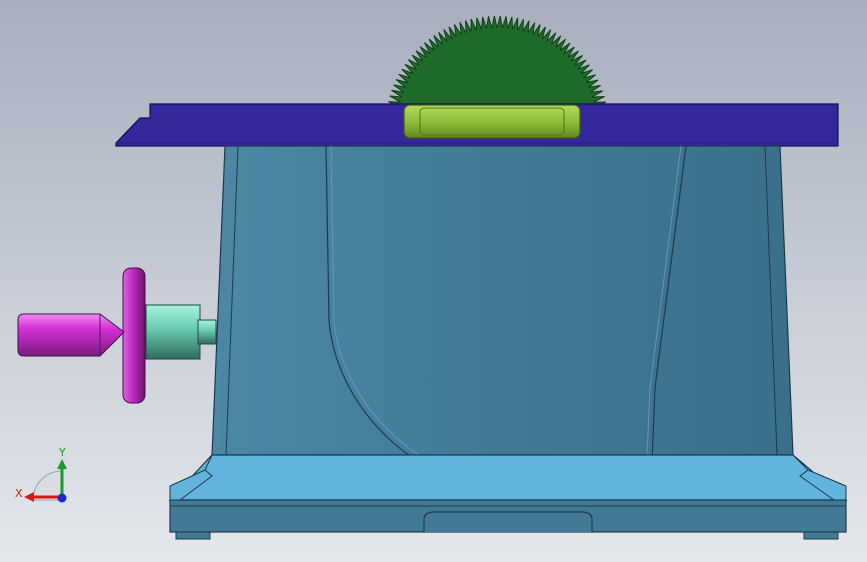  What do you see at coordinates (41, 474) in the screenshot?
I see `coordinate-triad: X Y` at bounding box center [41, 474].